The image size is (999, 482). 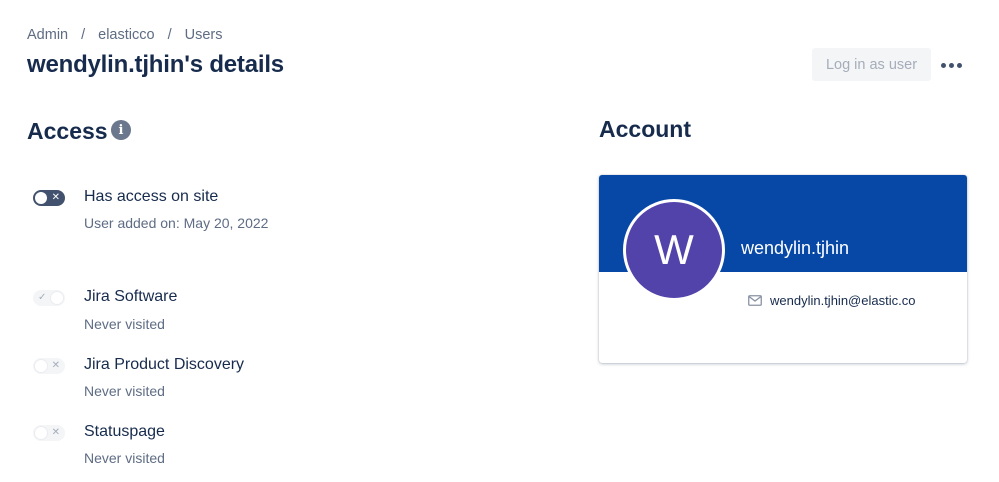 What do you see at coordinates (164, 364) in the screenshot?
I see `jira-product-discovery-label: Jira Product Discovery` at bounding box center [164, 364].